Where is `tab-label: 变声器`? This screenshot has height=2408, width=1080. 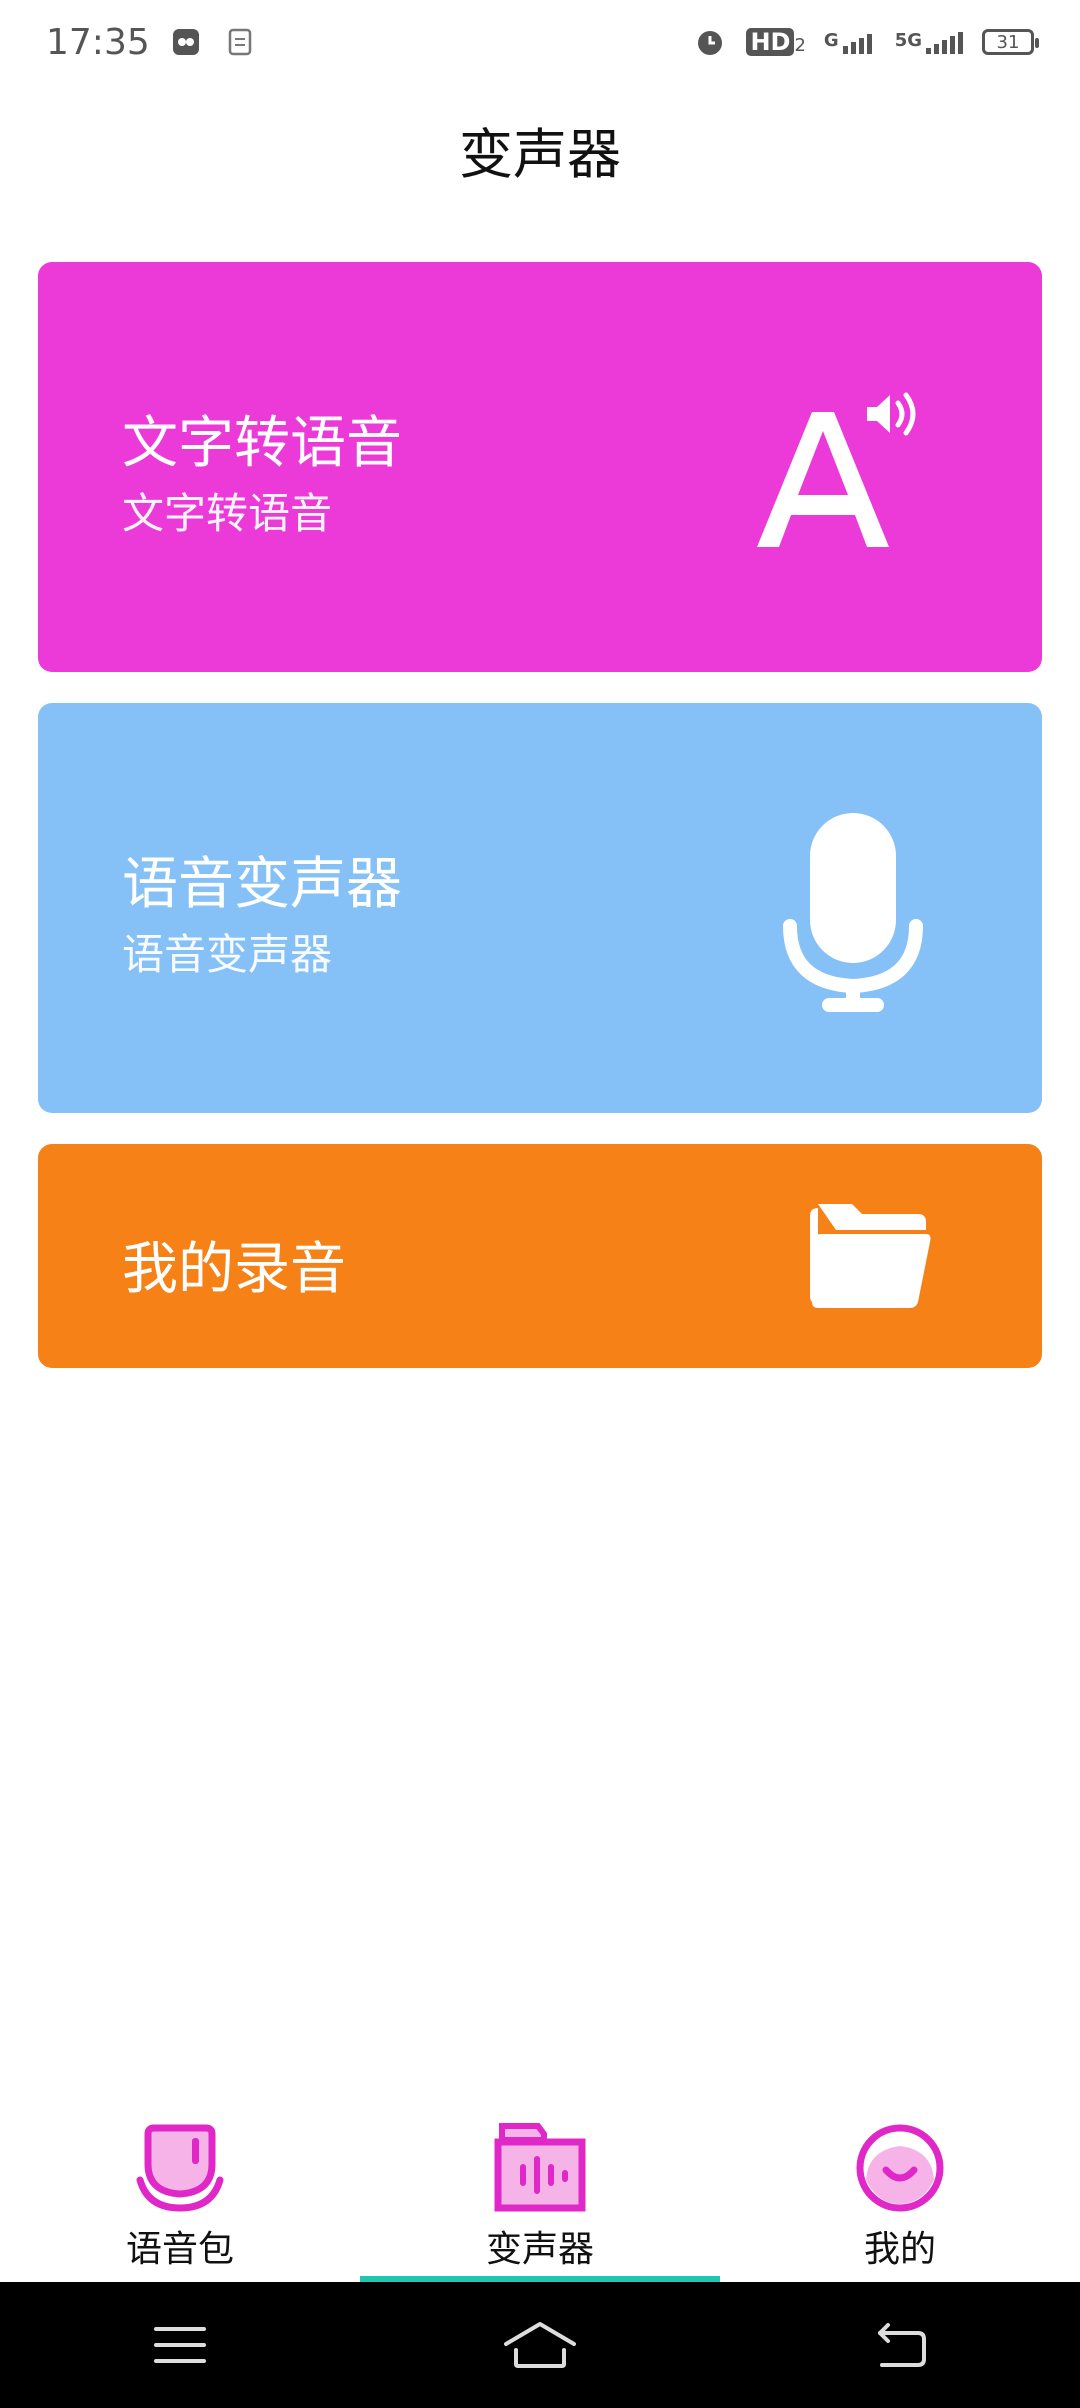 tab-label: 变声器 is located at coordinates (539, 2249).